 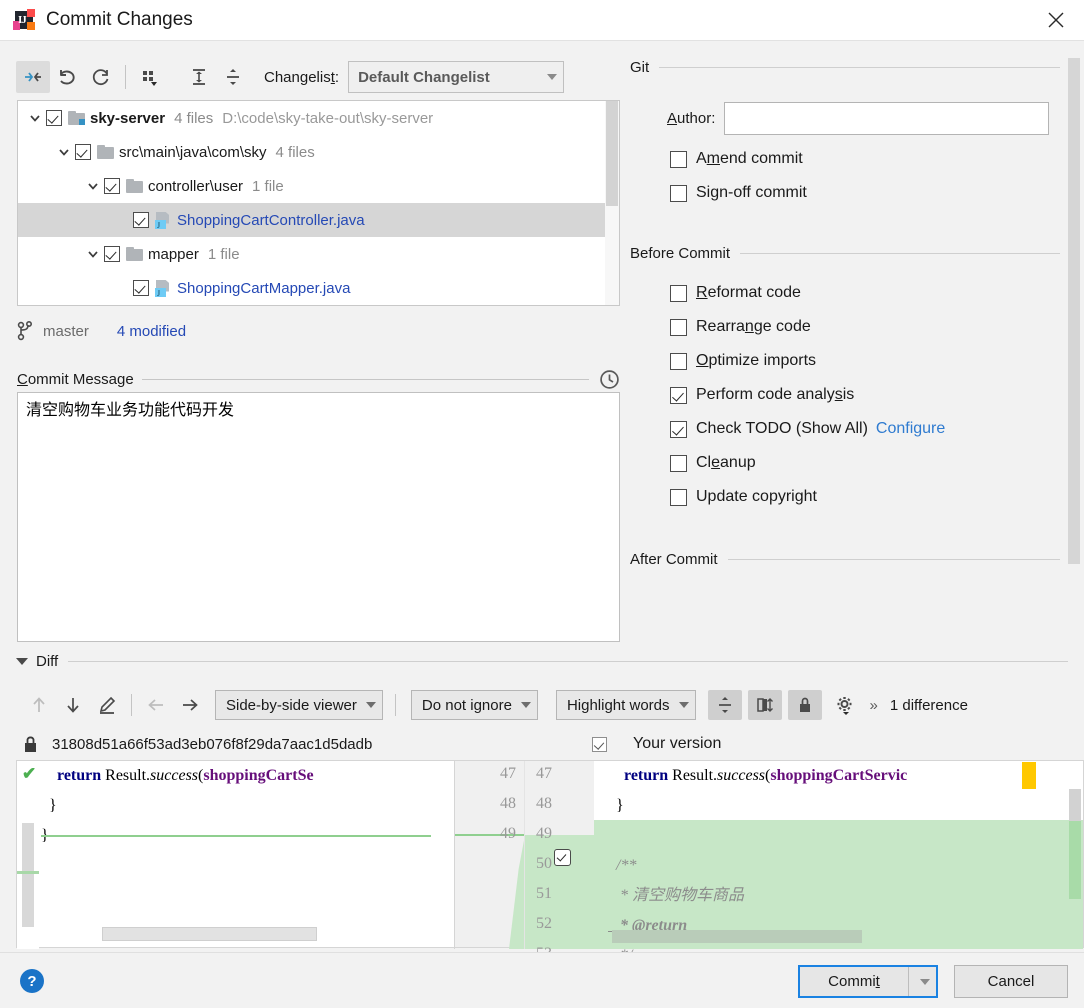 I want to click on tree-row-name: mapper, so click(x=173, y=254).